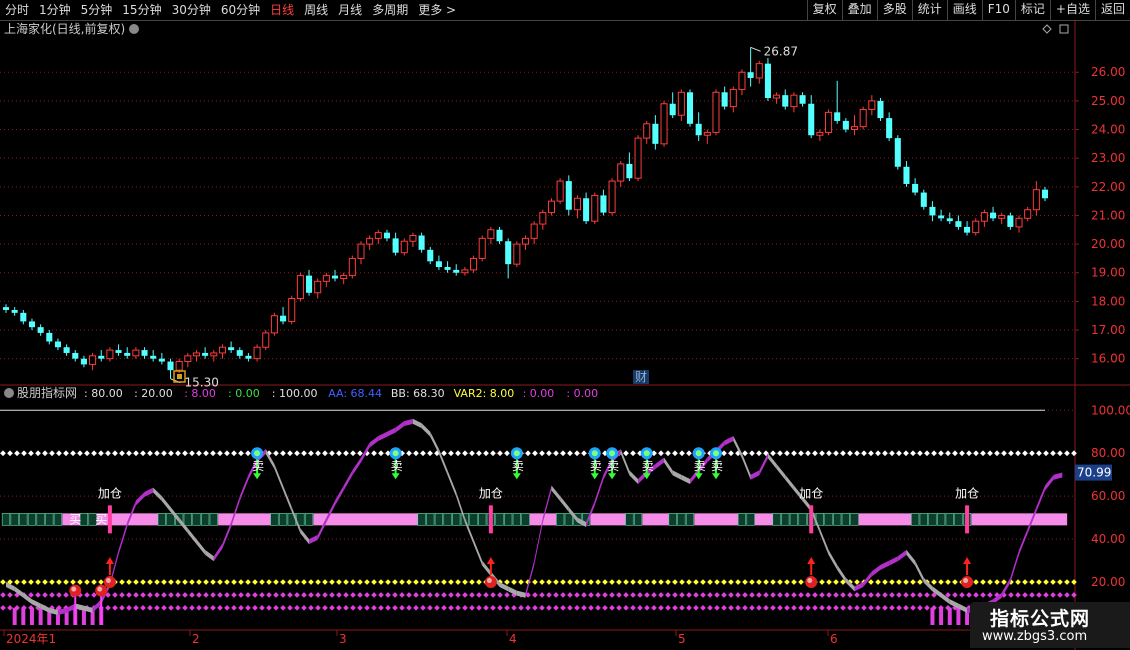  What do you see at coordinates (998, 10) in the screenshot?
I see `tool-button-5: F10` at bounding box center [998, 10].